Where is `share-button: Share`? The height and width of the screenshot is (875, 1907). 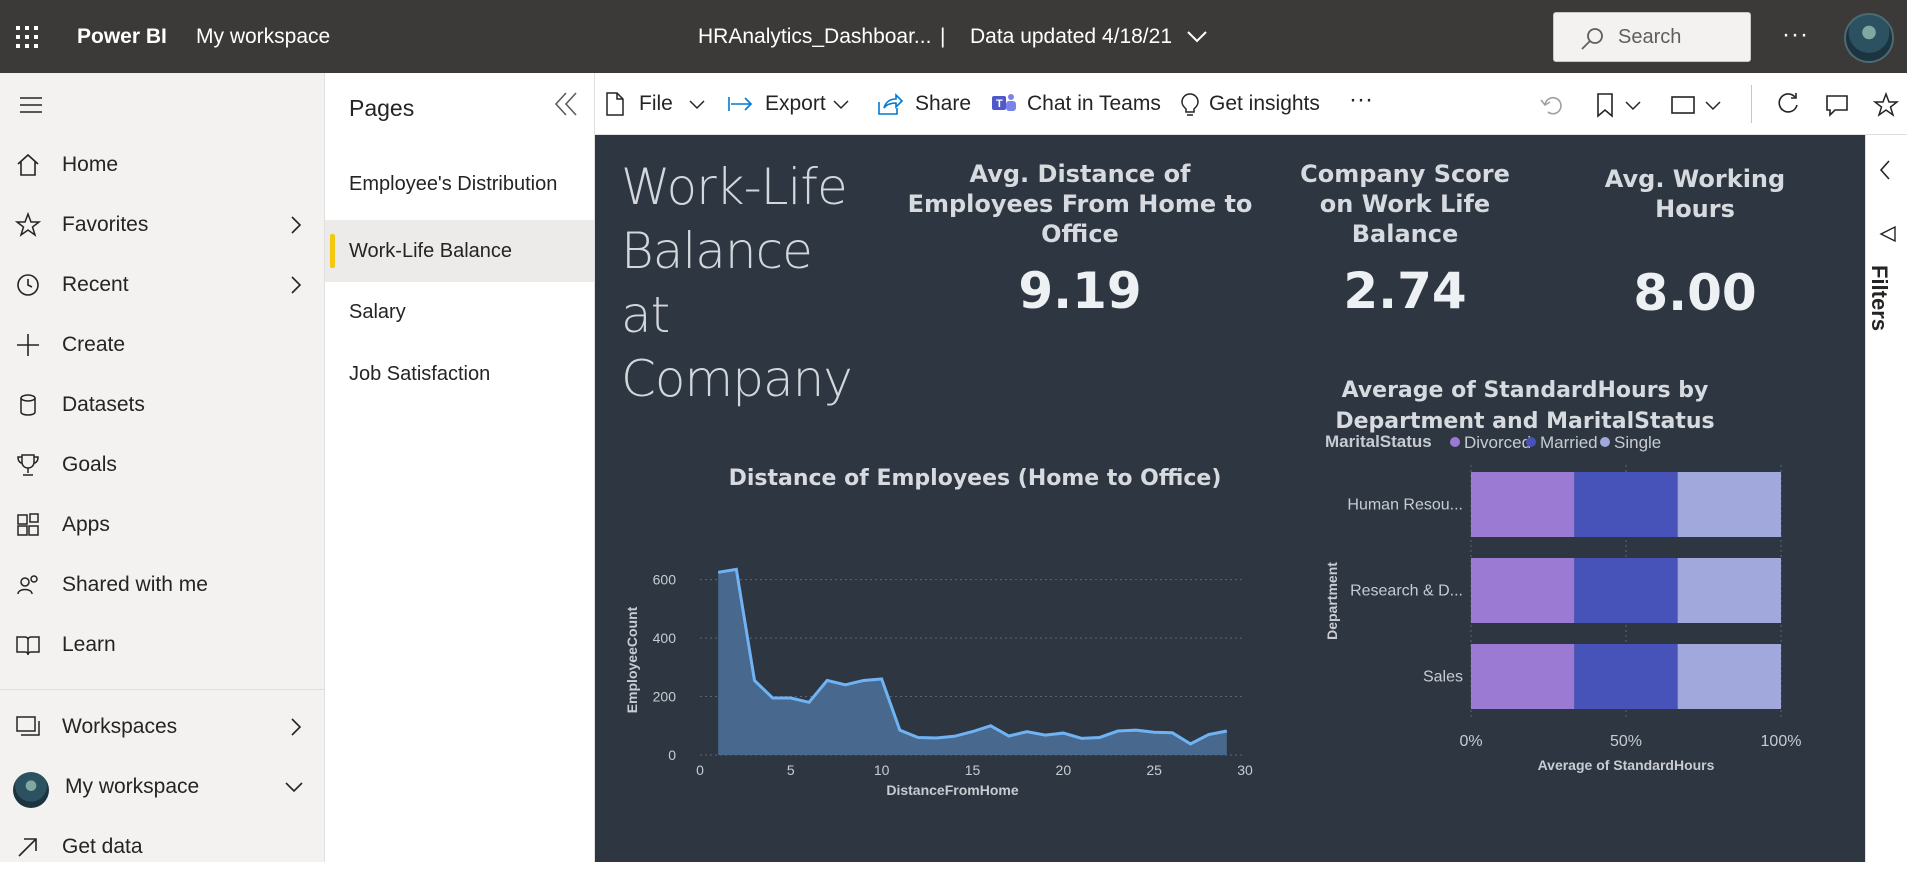
share-button: Share is located at coordinates (927, 104).